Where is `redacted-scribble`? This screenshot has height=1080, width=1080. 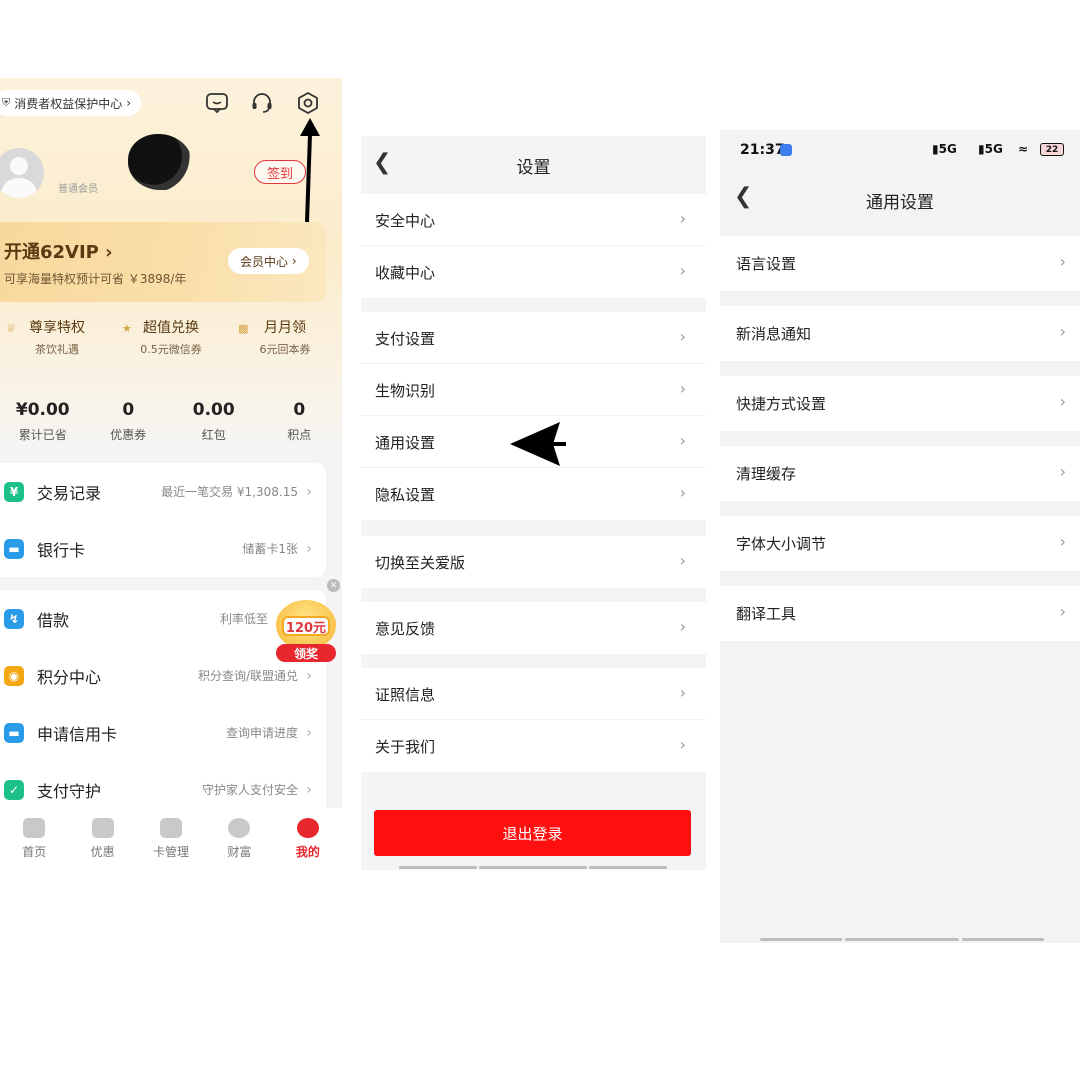
redacted-scribble is located at coordinates (160, 162).